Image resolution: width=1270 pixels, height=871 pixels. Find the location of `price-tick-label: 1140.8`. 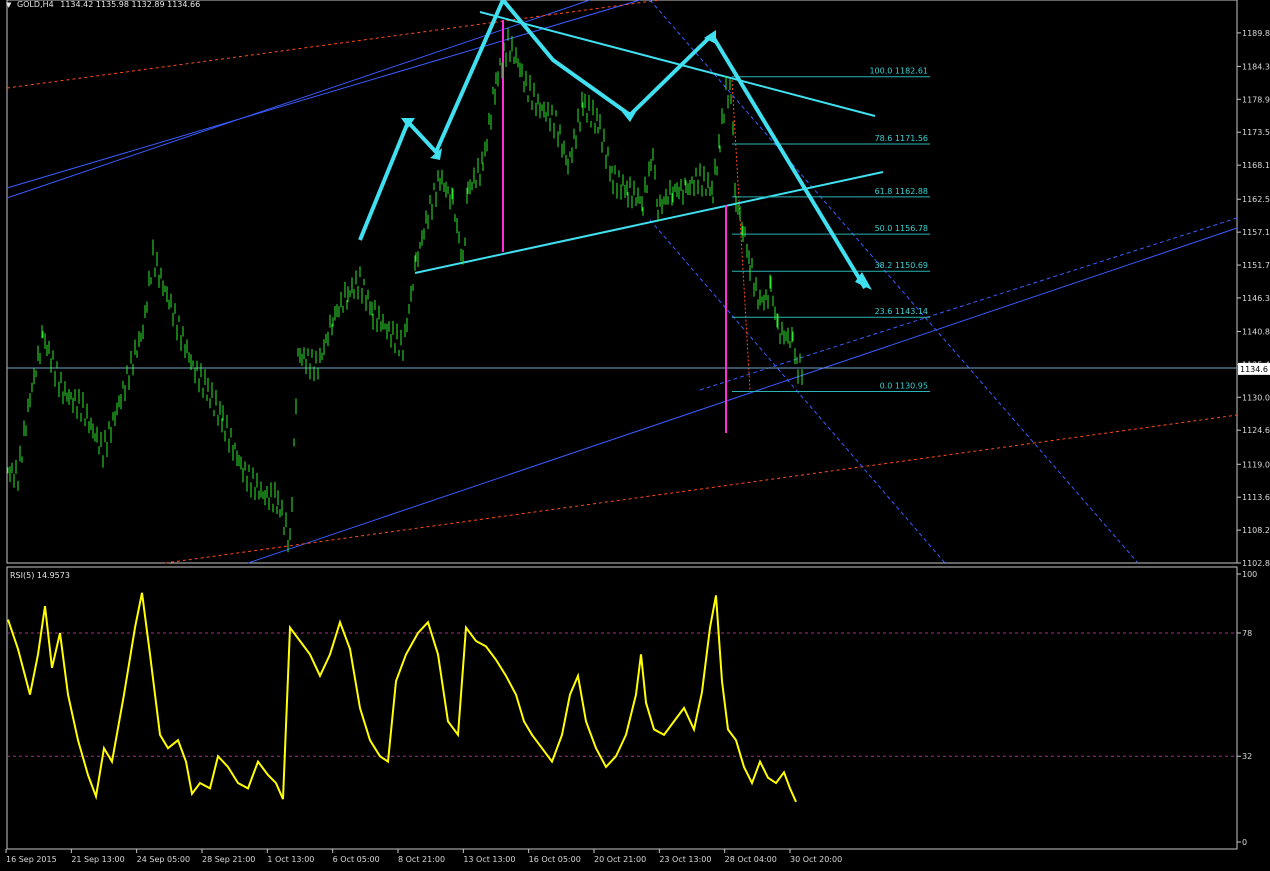

price-tick-label: 1140.8 is located at coordinates (1256, 331).